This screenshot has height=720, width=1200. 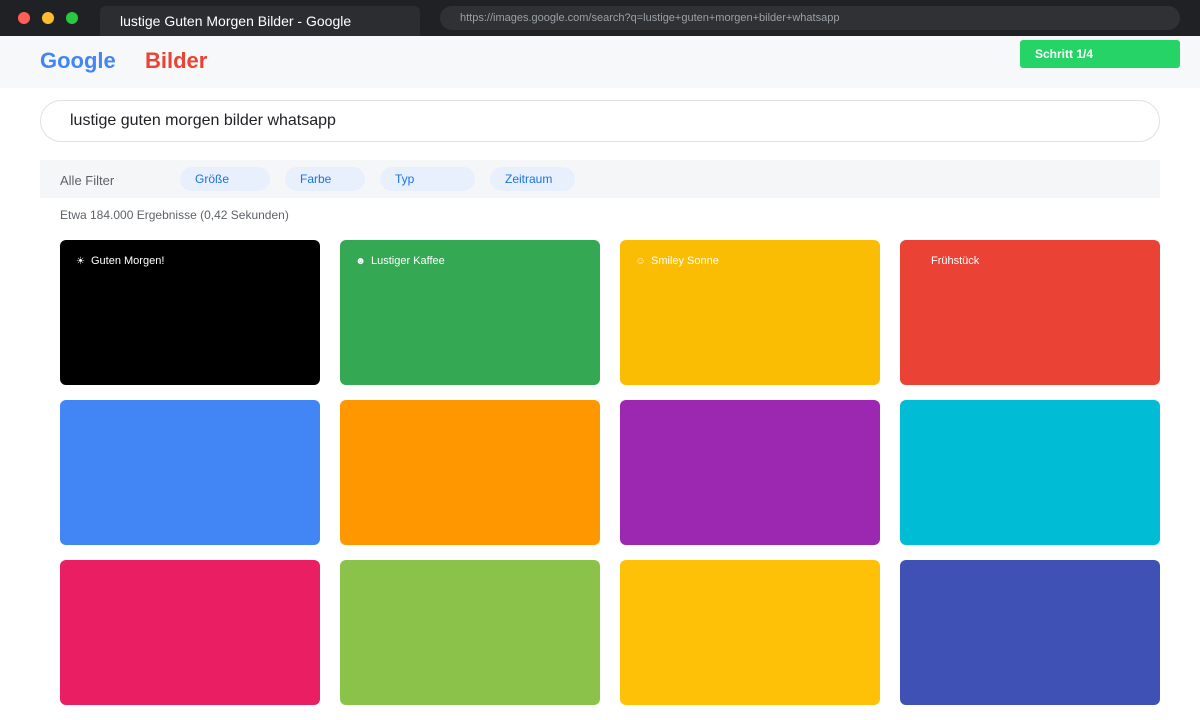 What do you see at coordinates (600, 62) in the screenshot?
I see `page-header: Google Bilder Schritt 1/4` at bounding box center [600, 62].